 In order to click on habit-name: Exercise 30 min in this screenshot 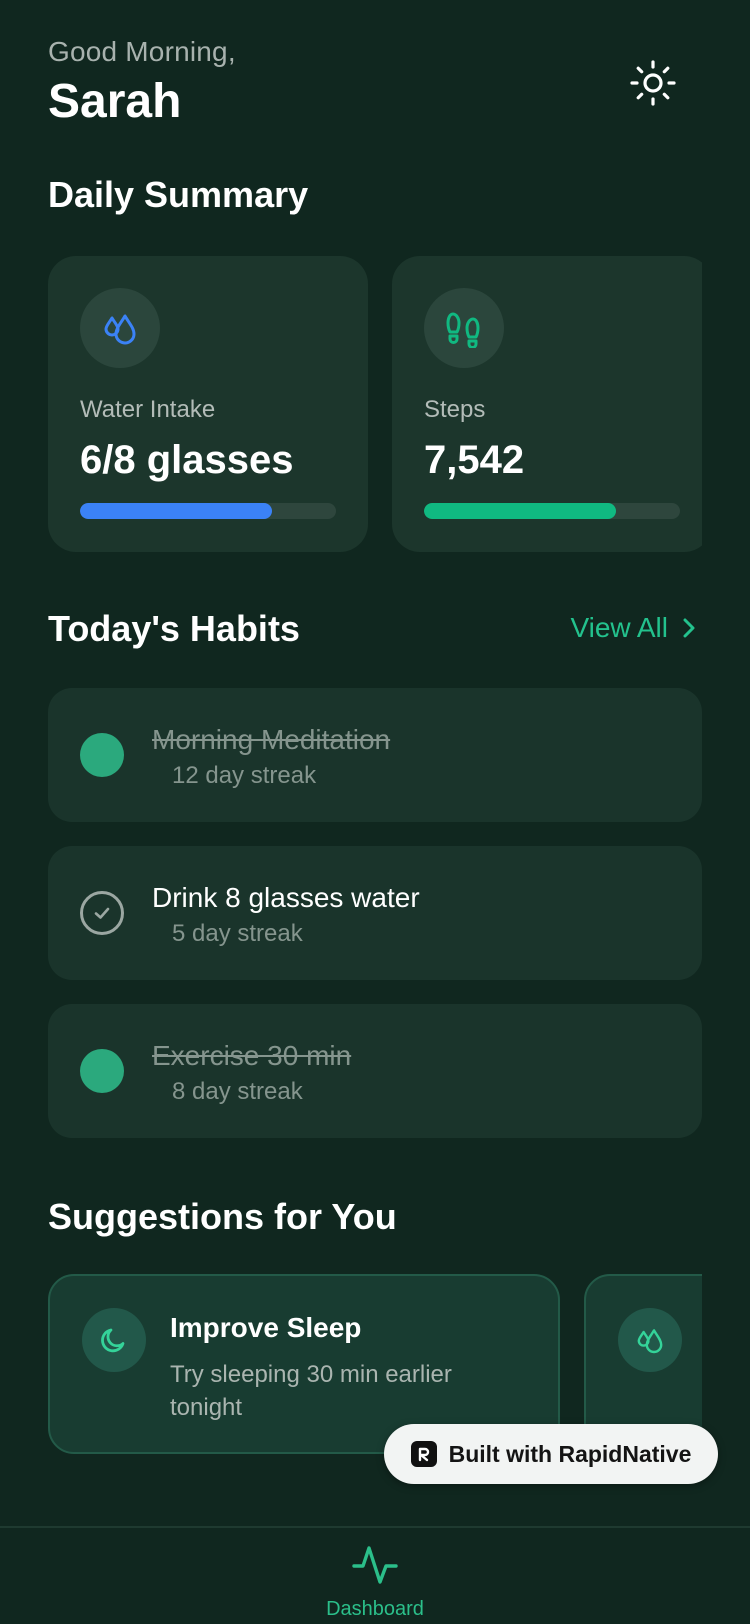, I will do `click(252, 1055)`.